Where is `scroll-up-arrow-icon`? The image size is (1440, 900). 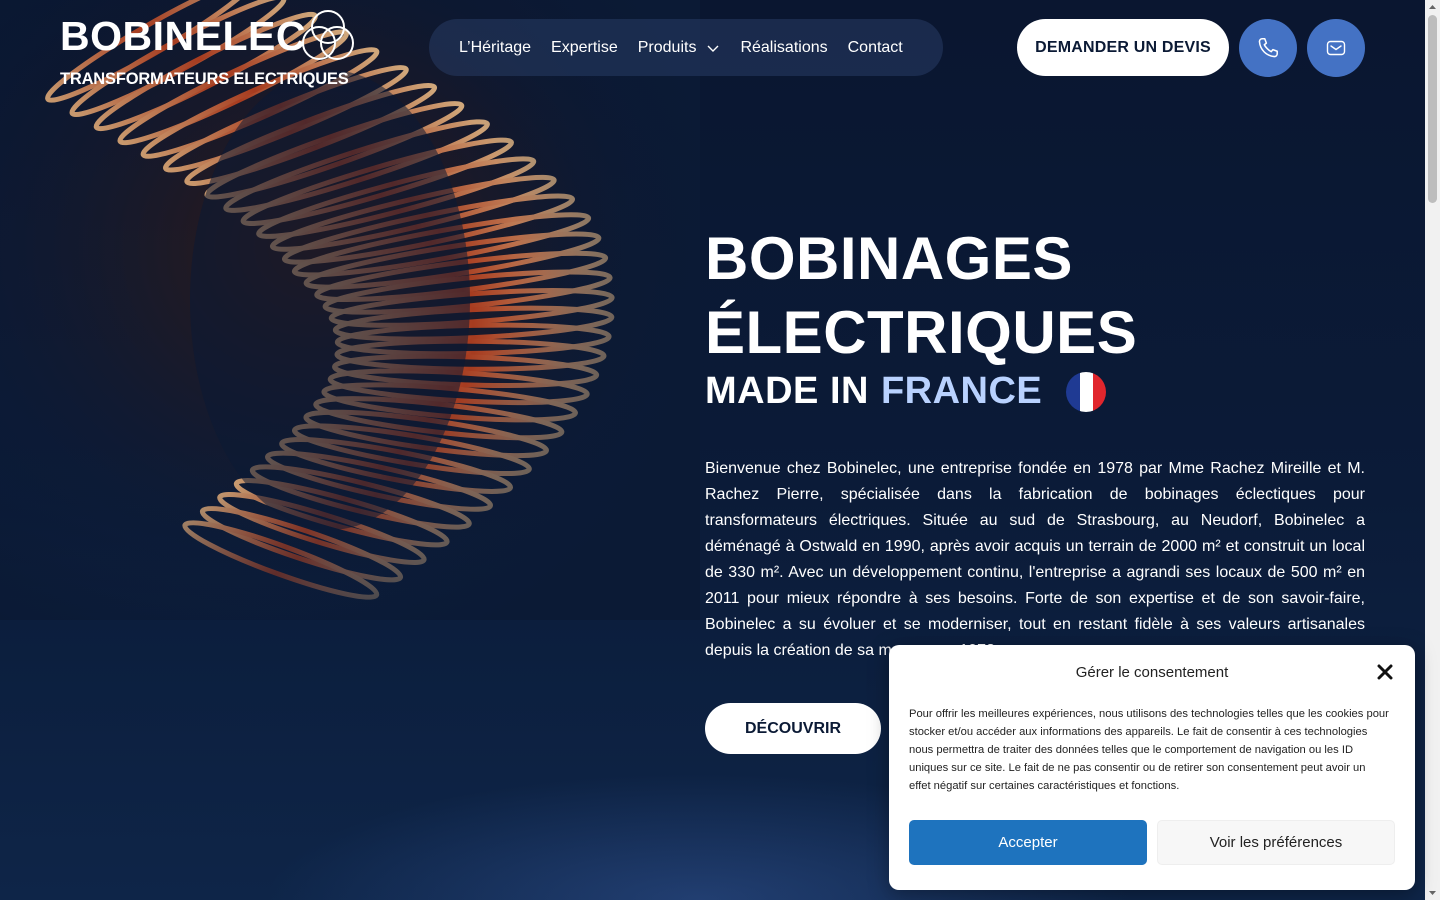 scroll-up-arrow-icon is located at coordinates (1432, 7).